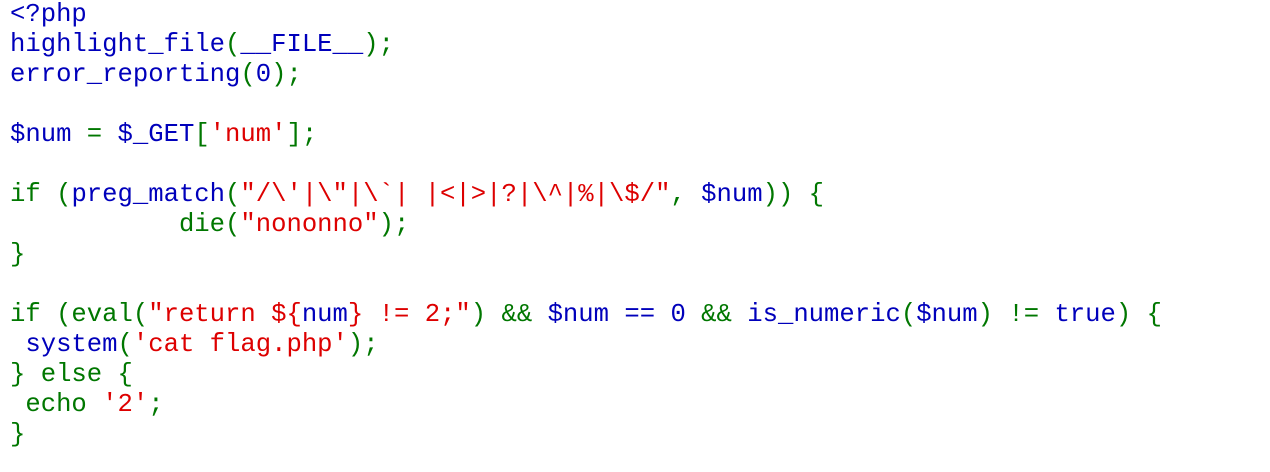 This screenshot has width=1270, height=472. I want to click on keyword-token: )) {, so click(793, 194).